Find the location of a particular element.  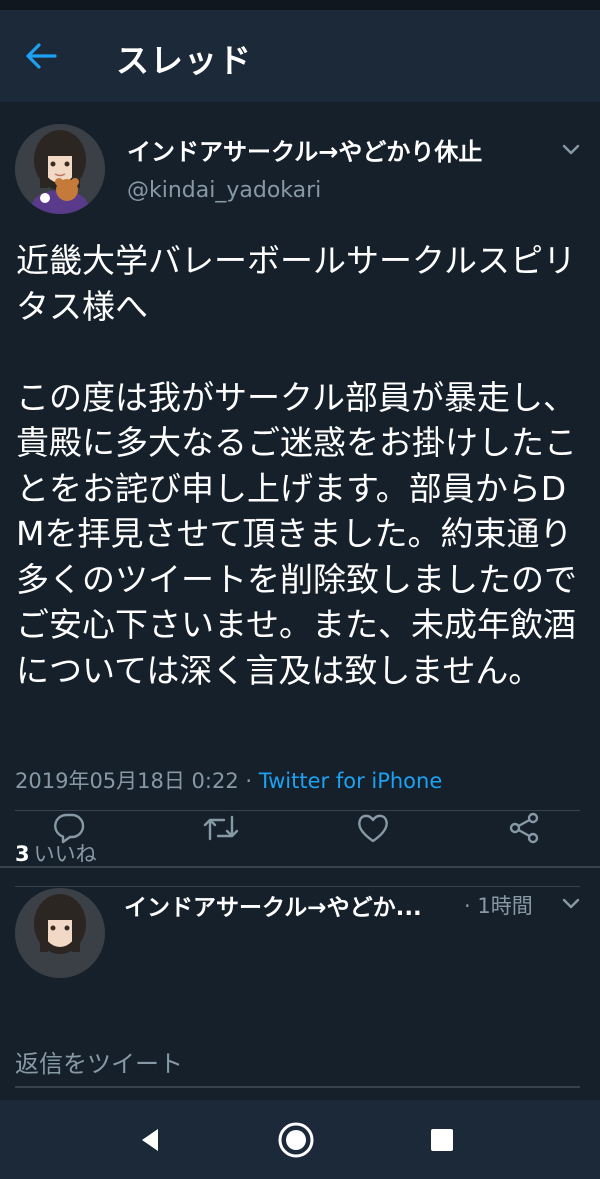

arrow-left-icon is located at coordinates (41, 56).